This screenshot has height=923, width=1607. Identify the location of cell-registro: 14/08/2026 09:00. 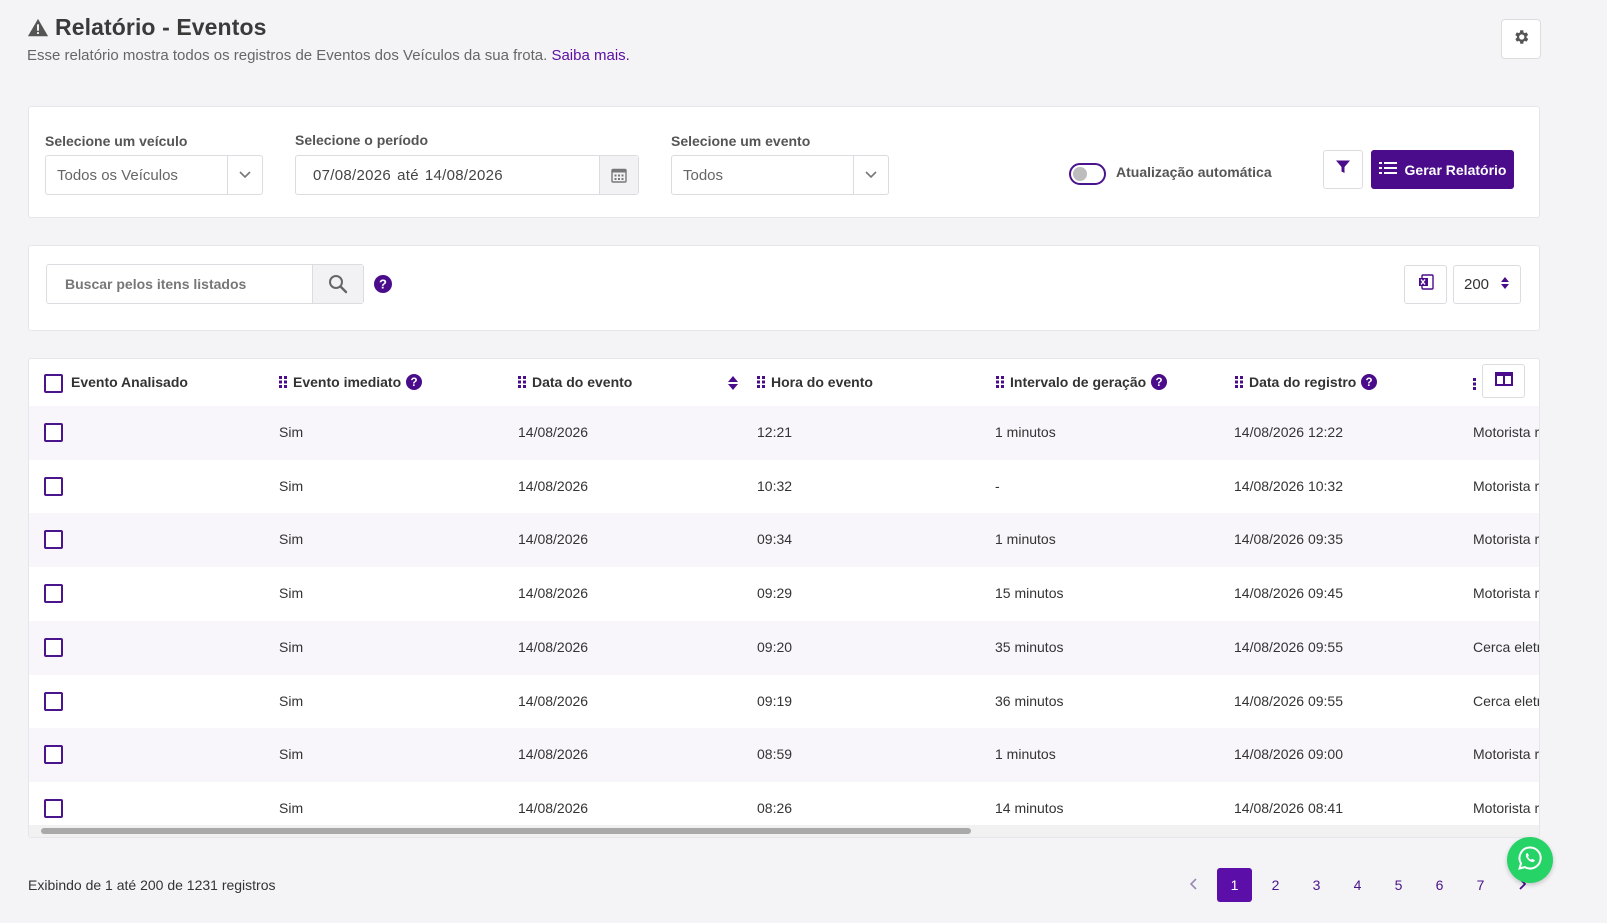
(1288, 754).